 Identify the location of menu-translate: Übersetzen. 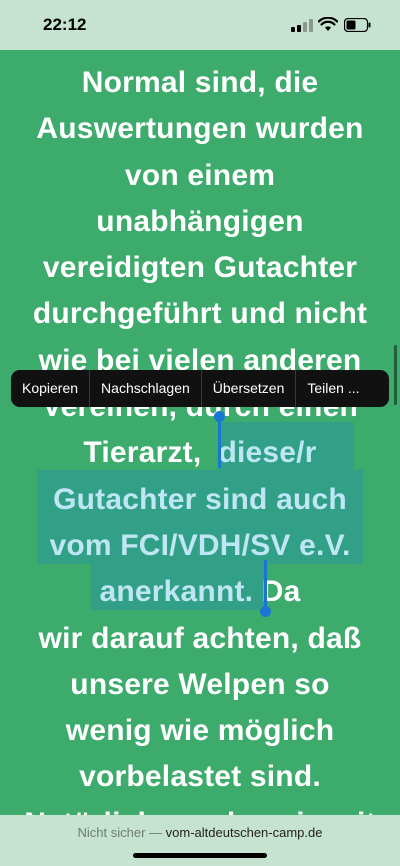
(249, 388).